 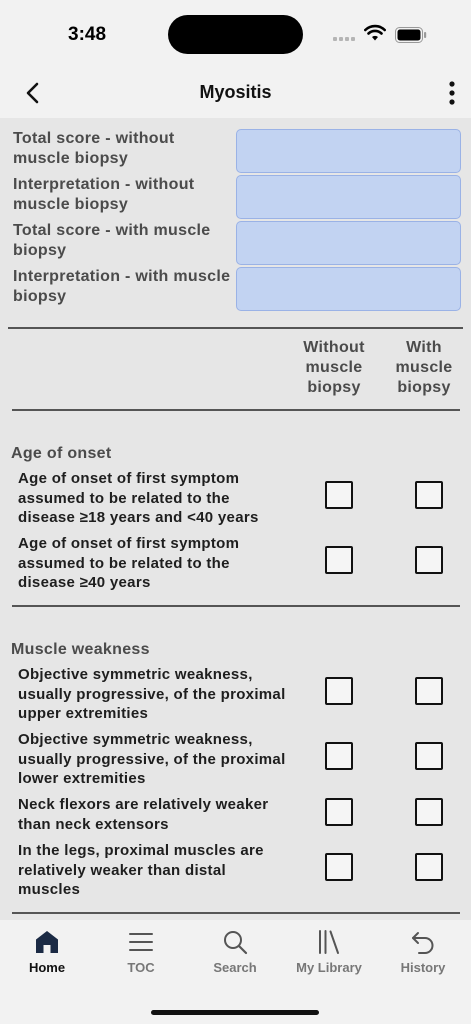 What do you see at coordinates (80, 649) in the screenshot?
I see `section-title-muscle-weakness: Muscle weakness` at bounding box center [80, 649].